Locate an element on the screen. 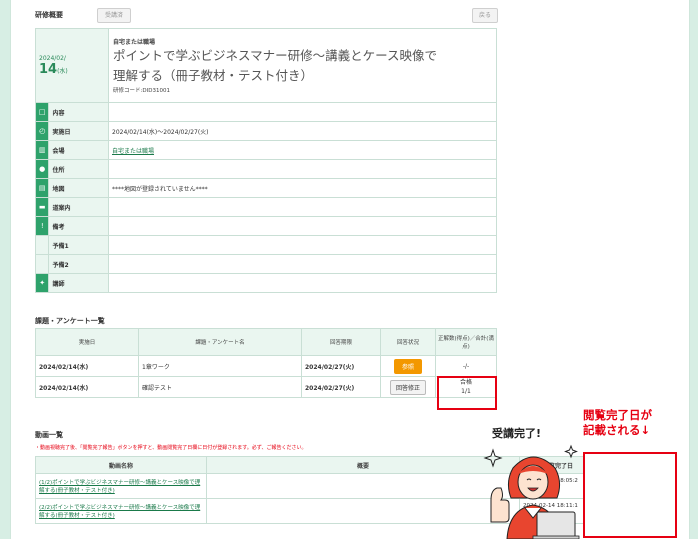 This screenshot has height=539, width=698. info-row: □ 内容 is located at coordinates (265, 112).